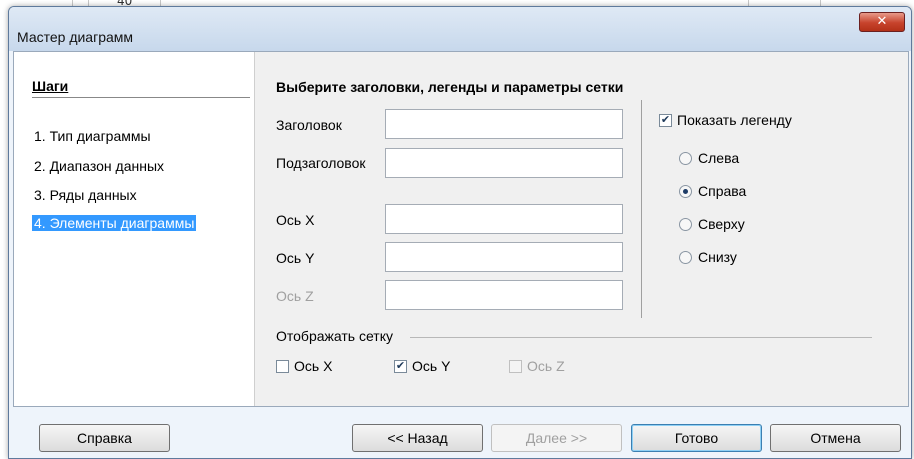  I want to click on grid-y-checkbox: ✔ Ось Y, so click(422, 366).